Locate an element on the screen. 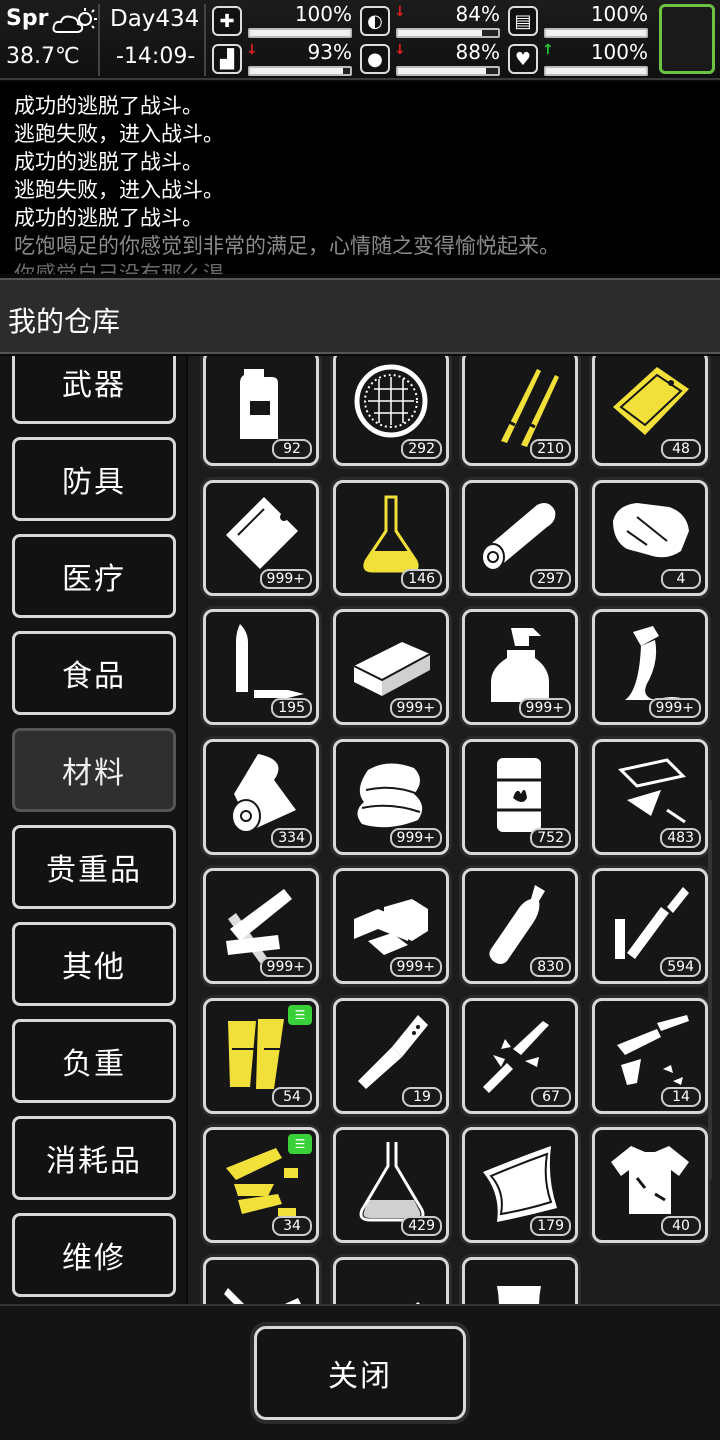 The height and width of the screenshot is (1440, 720). item-count-badge: 19 is located at coordinates (422, 1097).